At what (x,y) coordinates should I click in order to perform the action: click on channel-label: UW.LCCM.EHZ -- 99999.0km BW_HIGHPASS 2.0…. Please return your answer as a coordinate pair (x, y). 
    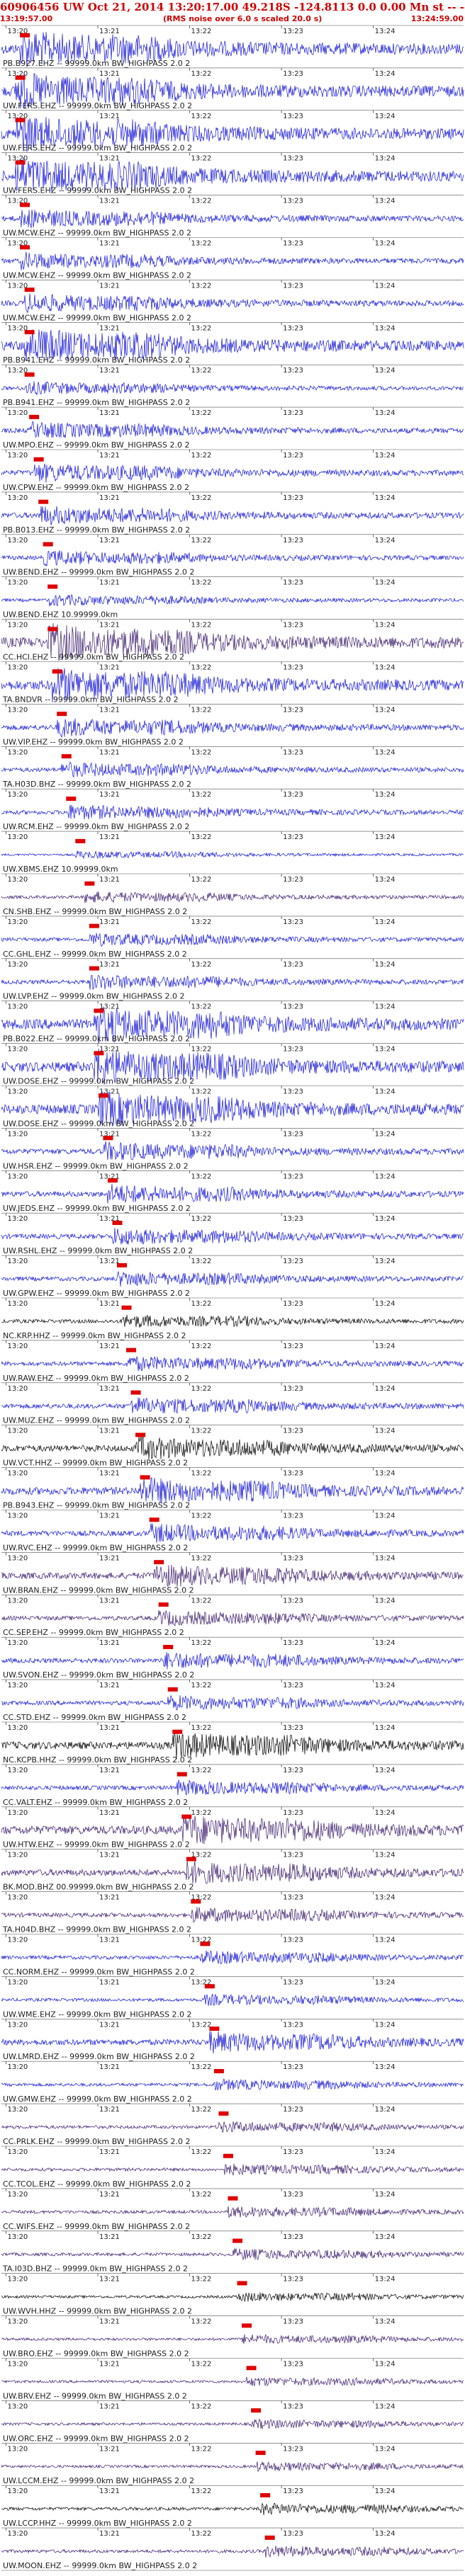
    Looking at the image, I should click on (98, 2480).